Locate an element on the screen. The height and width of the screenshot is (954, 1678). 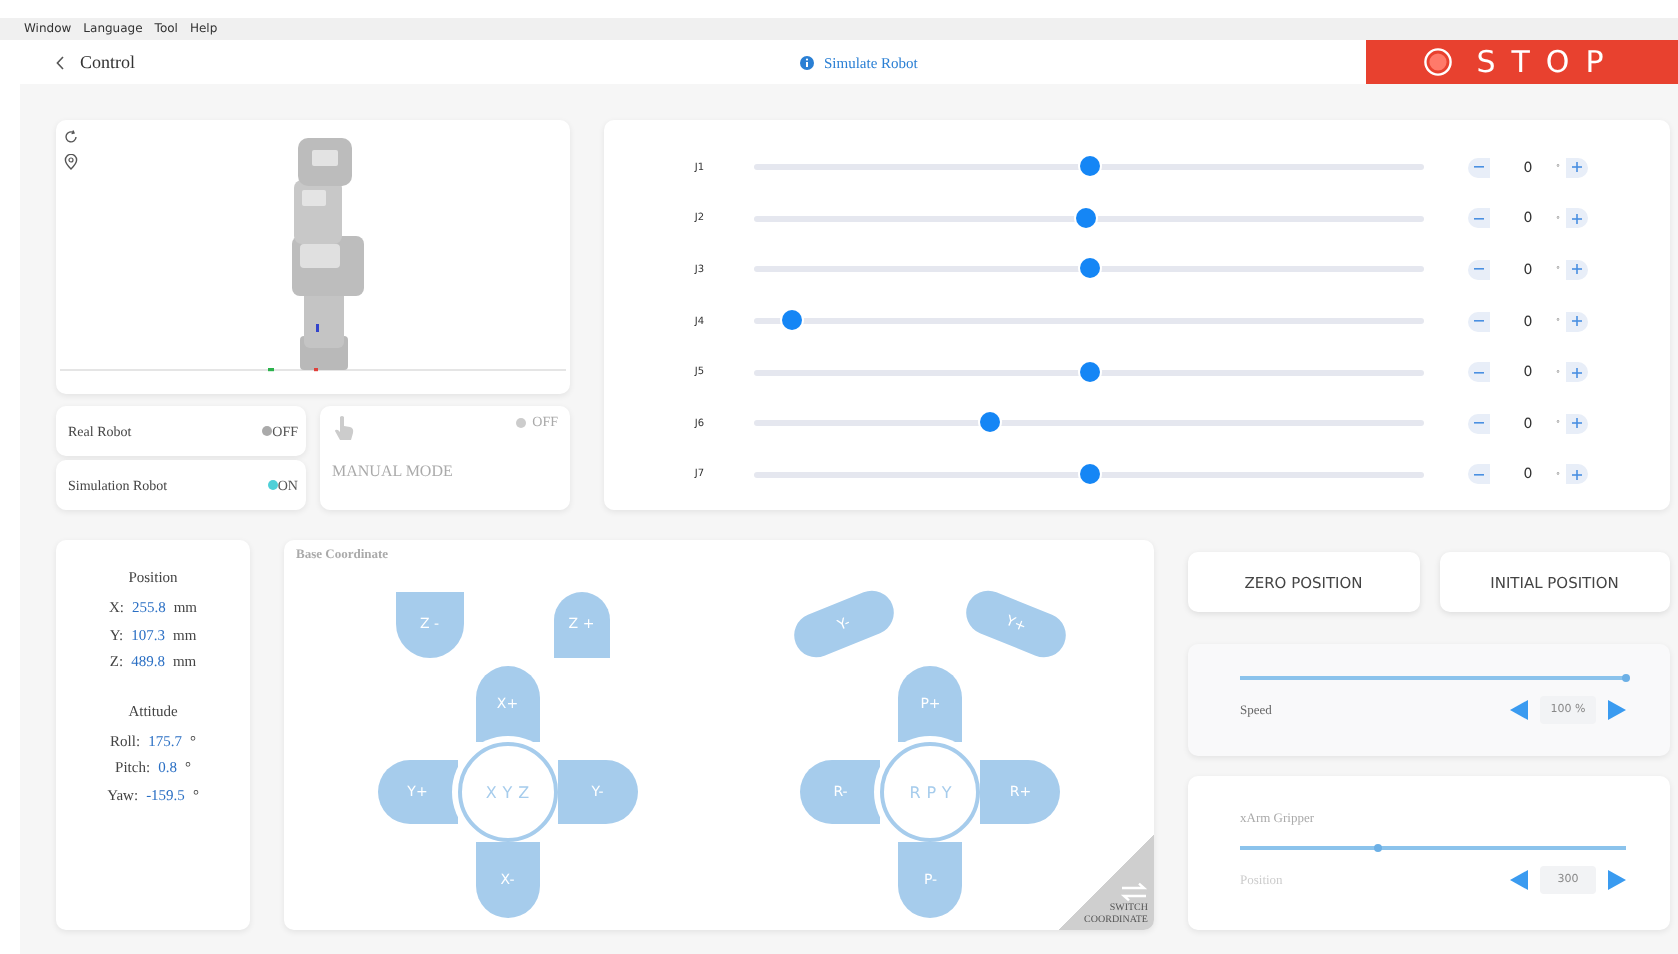
stop-icon is located at coordinates (1438, 62).